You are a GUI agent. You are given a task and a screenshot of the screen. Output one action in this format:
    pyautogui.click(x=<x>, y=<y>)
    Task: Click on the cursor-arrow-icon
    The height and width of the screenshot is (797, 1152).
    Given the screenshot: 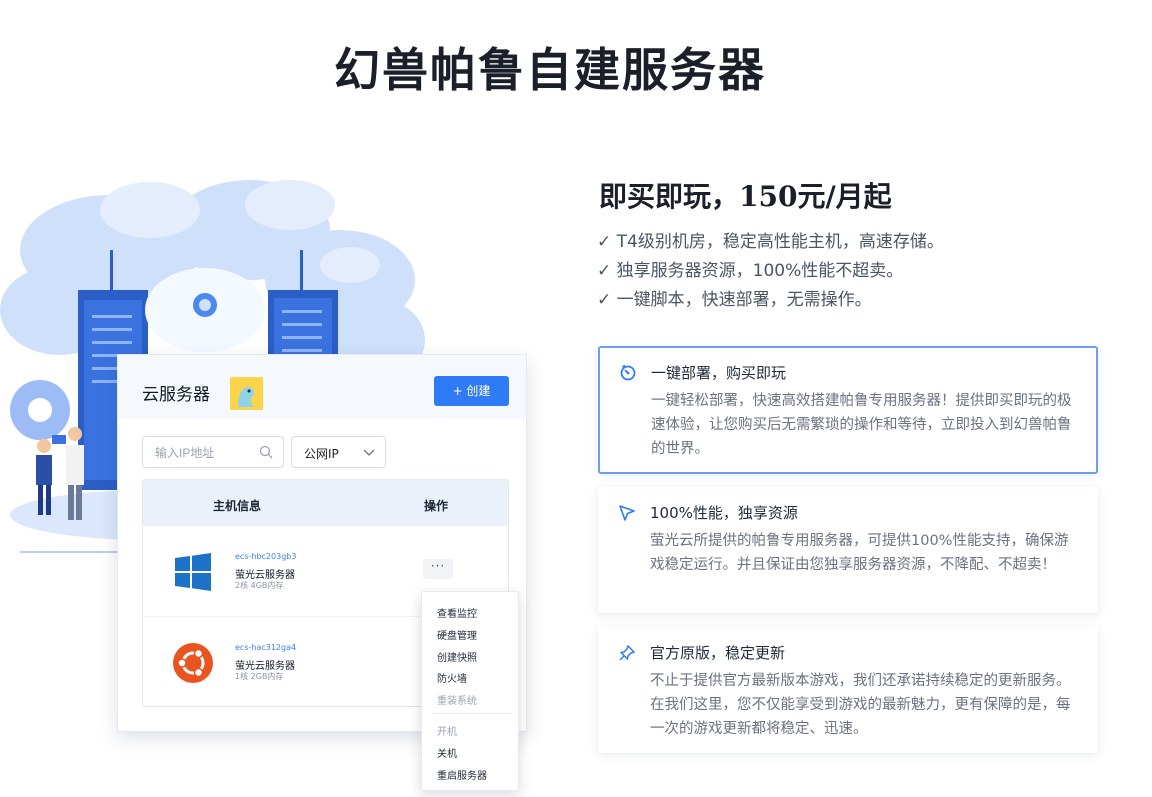 What is the action you would take?
    pyautogui.click(x=627, y=513)
    